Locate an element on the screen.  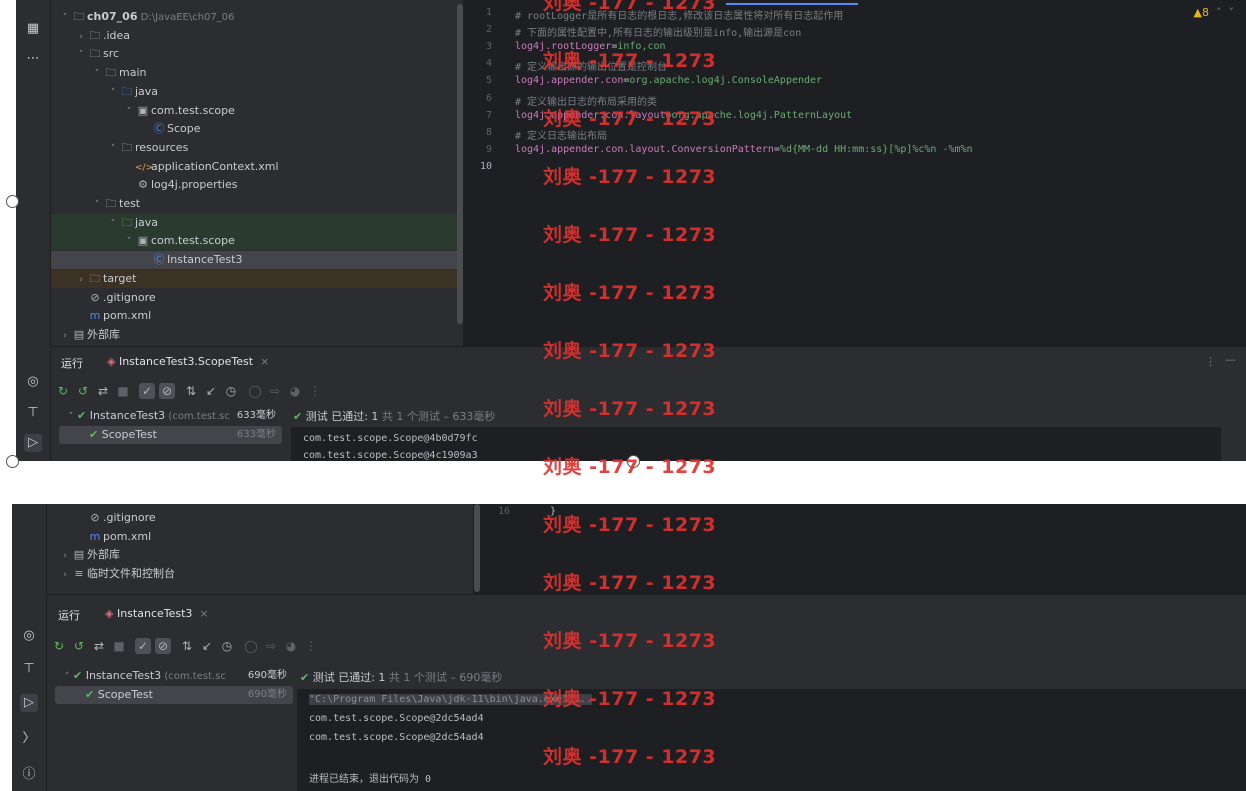
test-tree-item: ✔ ScopeTest 633毫秒 is located at coordinates (170, 435).